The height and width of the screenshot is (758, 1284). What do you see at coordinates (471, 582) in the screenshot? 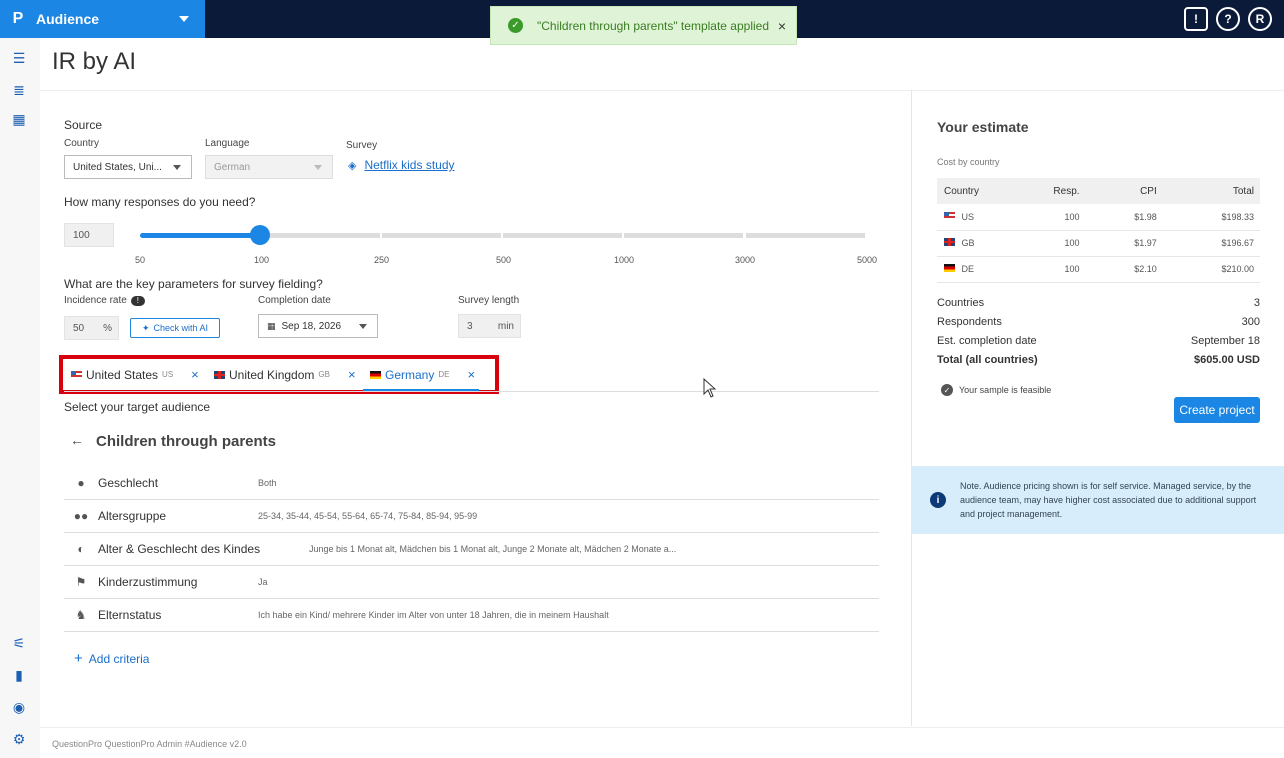
I see `criteria-row: ⚑ Kinderzustimmung Ja` at bounding box center [471, 582].